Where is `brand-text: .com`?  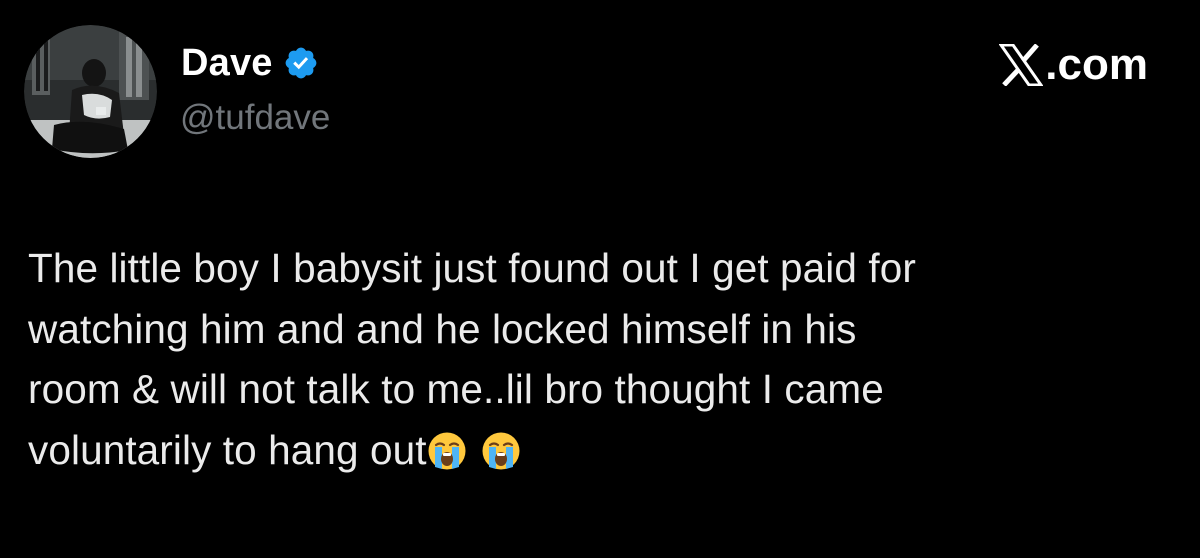 brand-text: .com is located at coordinates (1096, 64).